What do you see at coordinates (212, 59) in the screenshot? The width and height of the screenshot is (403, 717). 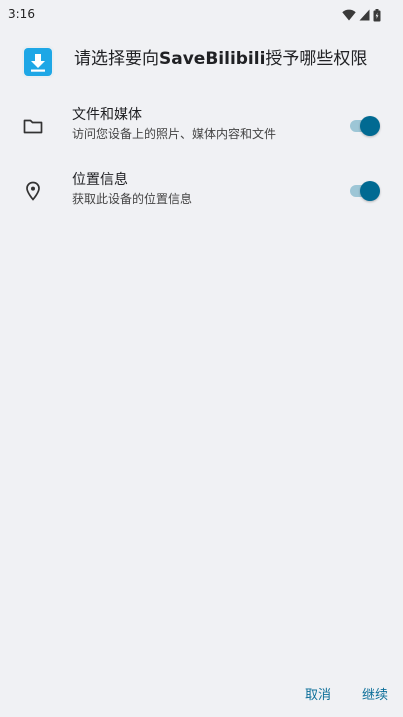 I see `app-name: SaveBilibili` at bounding box center [212, 59].